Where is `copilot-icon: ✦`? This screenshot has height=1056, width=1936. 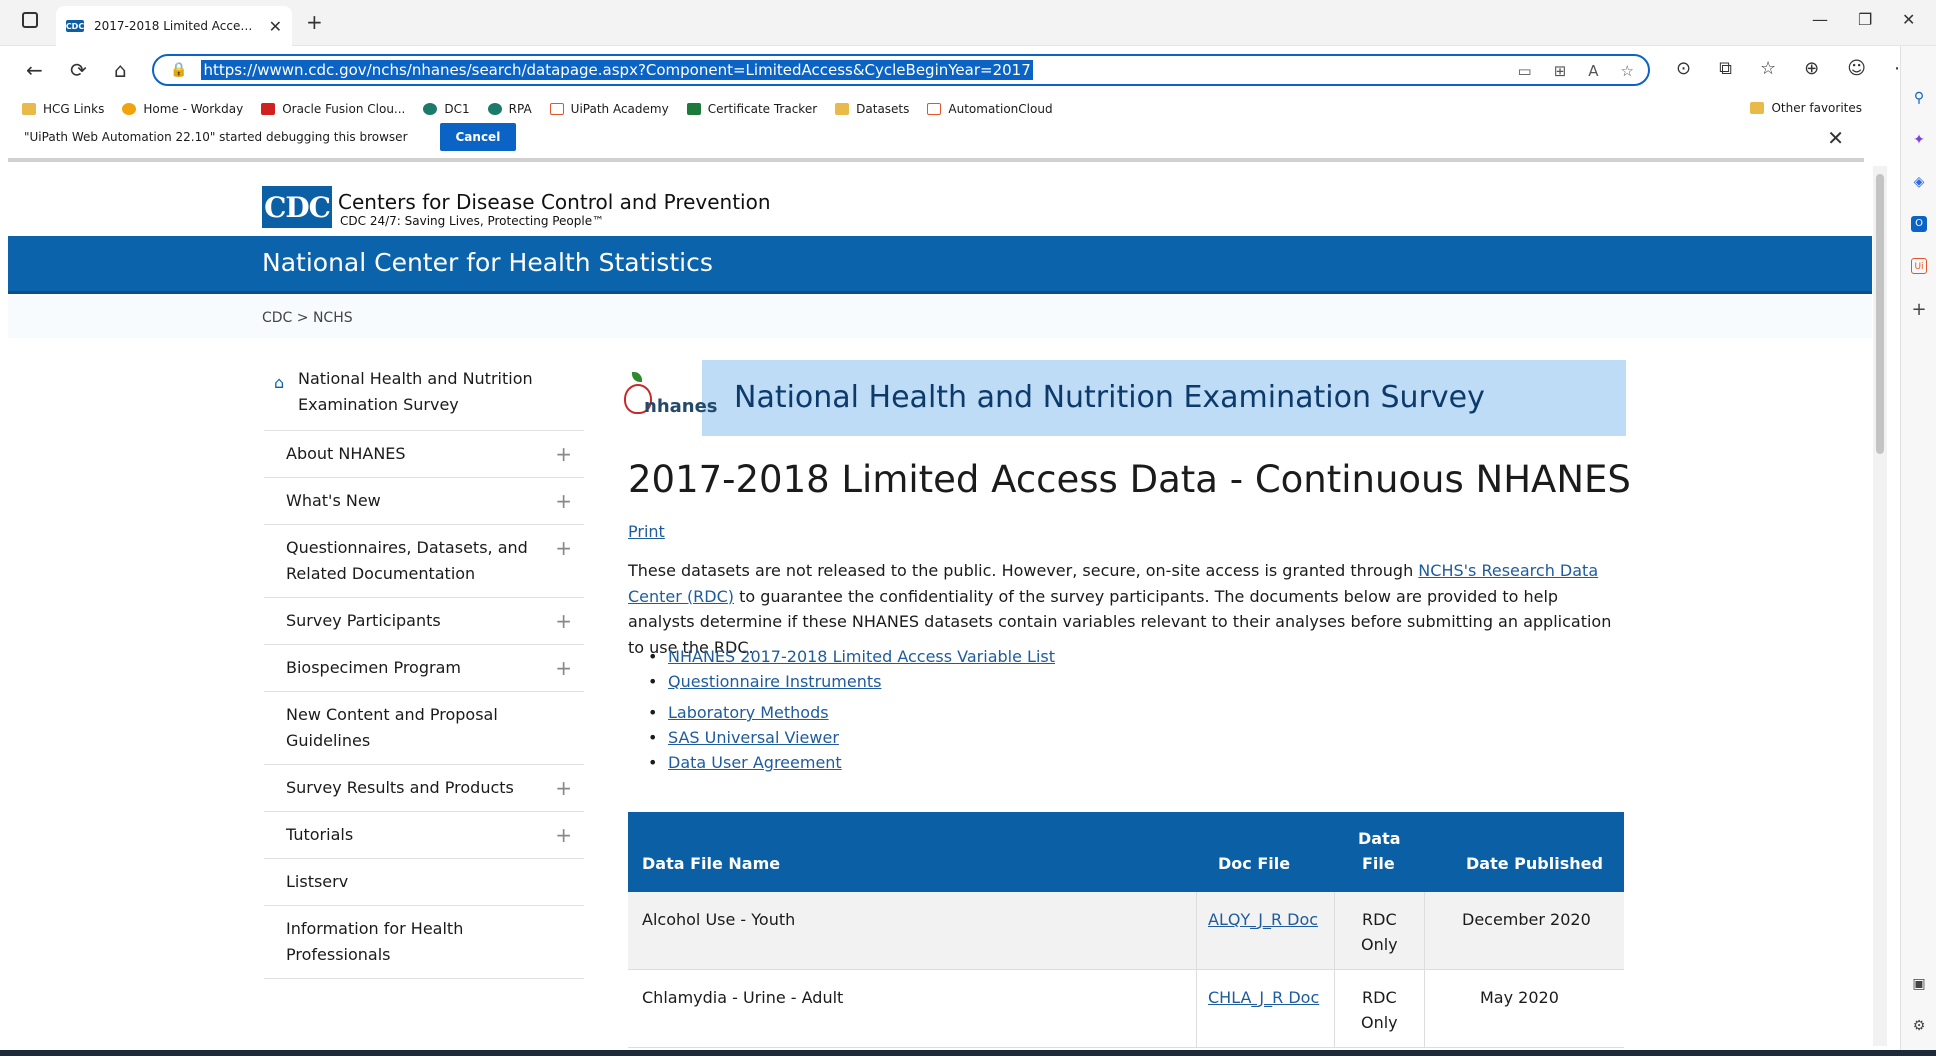 copilot-icon: ✦ is located at coordinates (1919, 140).